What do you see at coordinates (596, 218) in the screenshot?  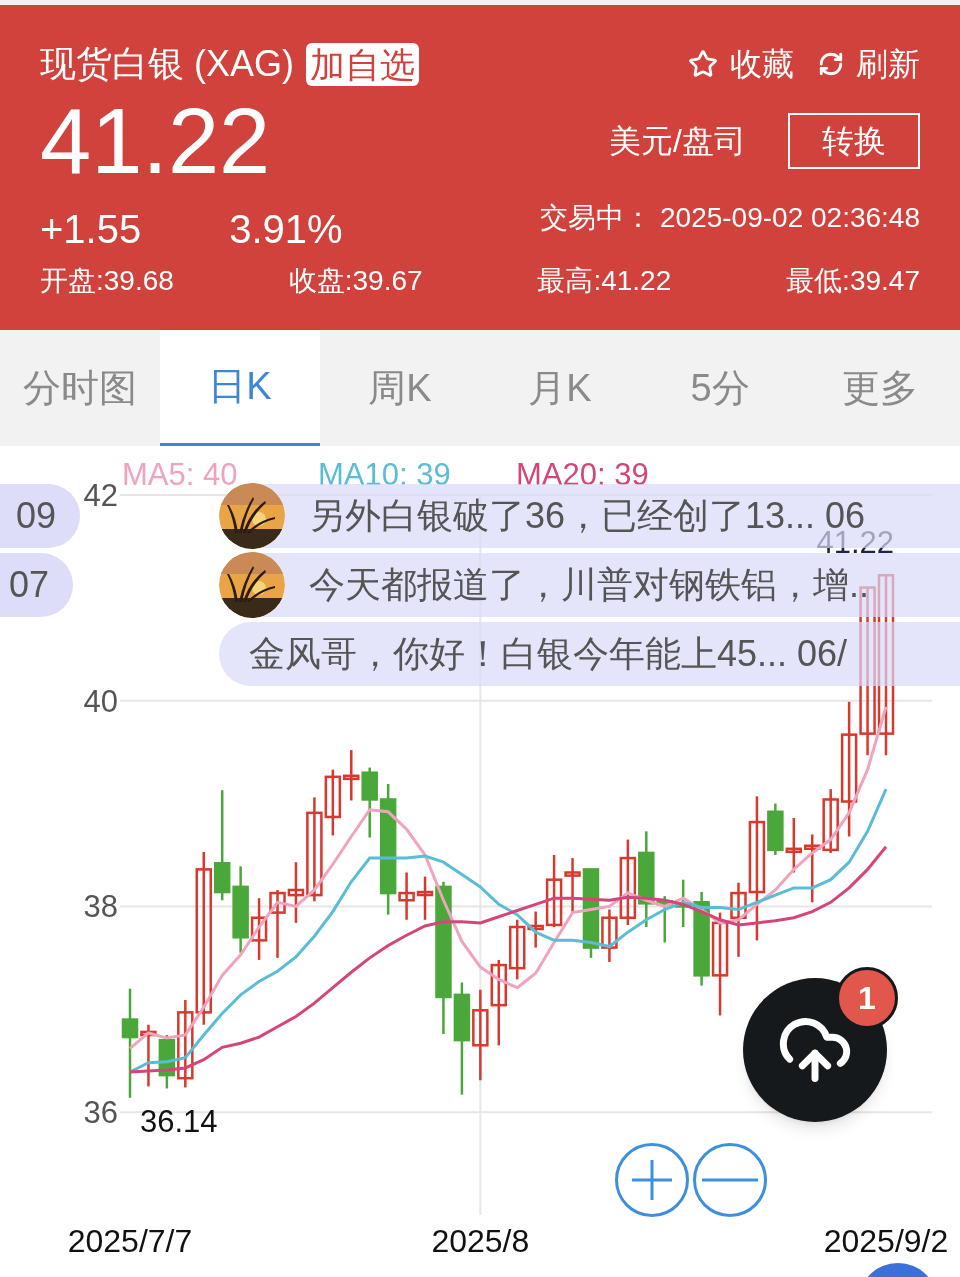 I see `trading-status: 交易中：` at bounding box center [596, 218].